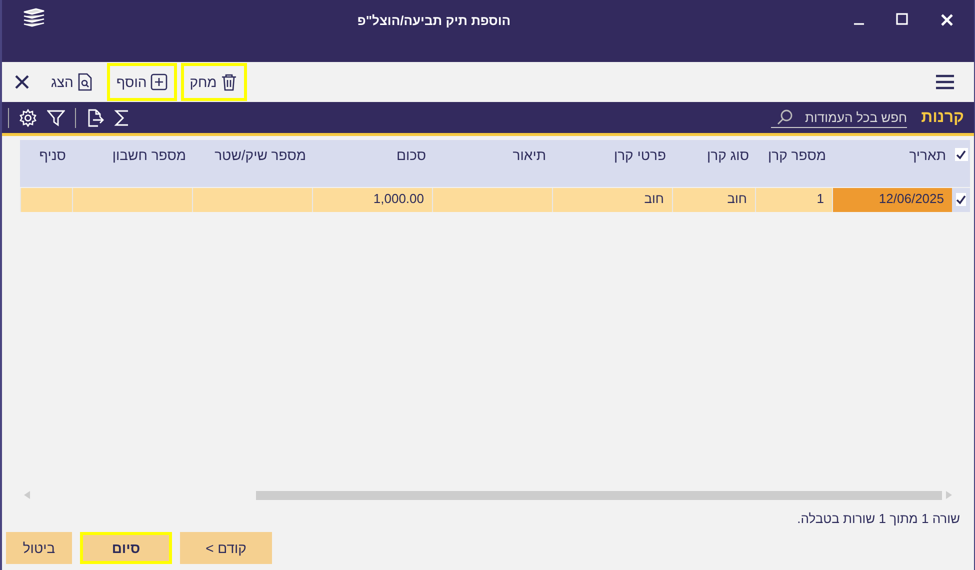 The height and width of the screenshot is (570, 975). What do you see at coordinates (793, 200) in the screenshot?
I see `table-cell: 1` at bounding box center [793, 200].